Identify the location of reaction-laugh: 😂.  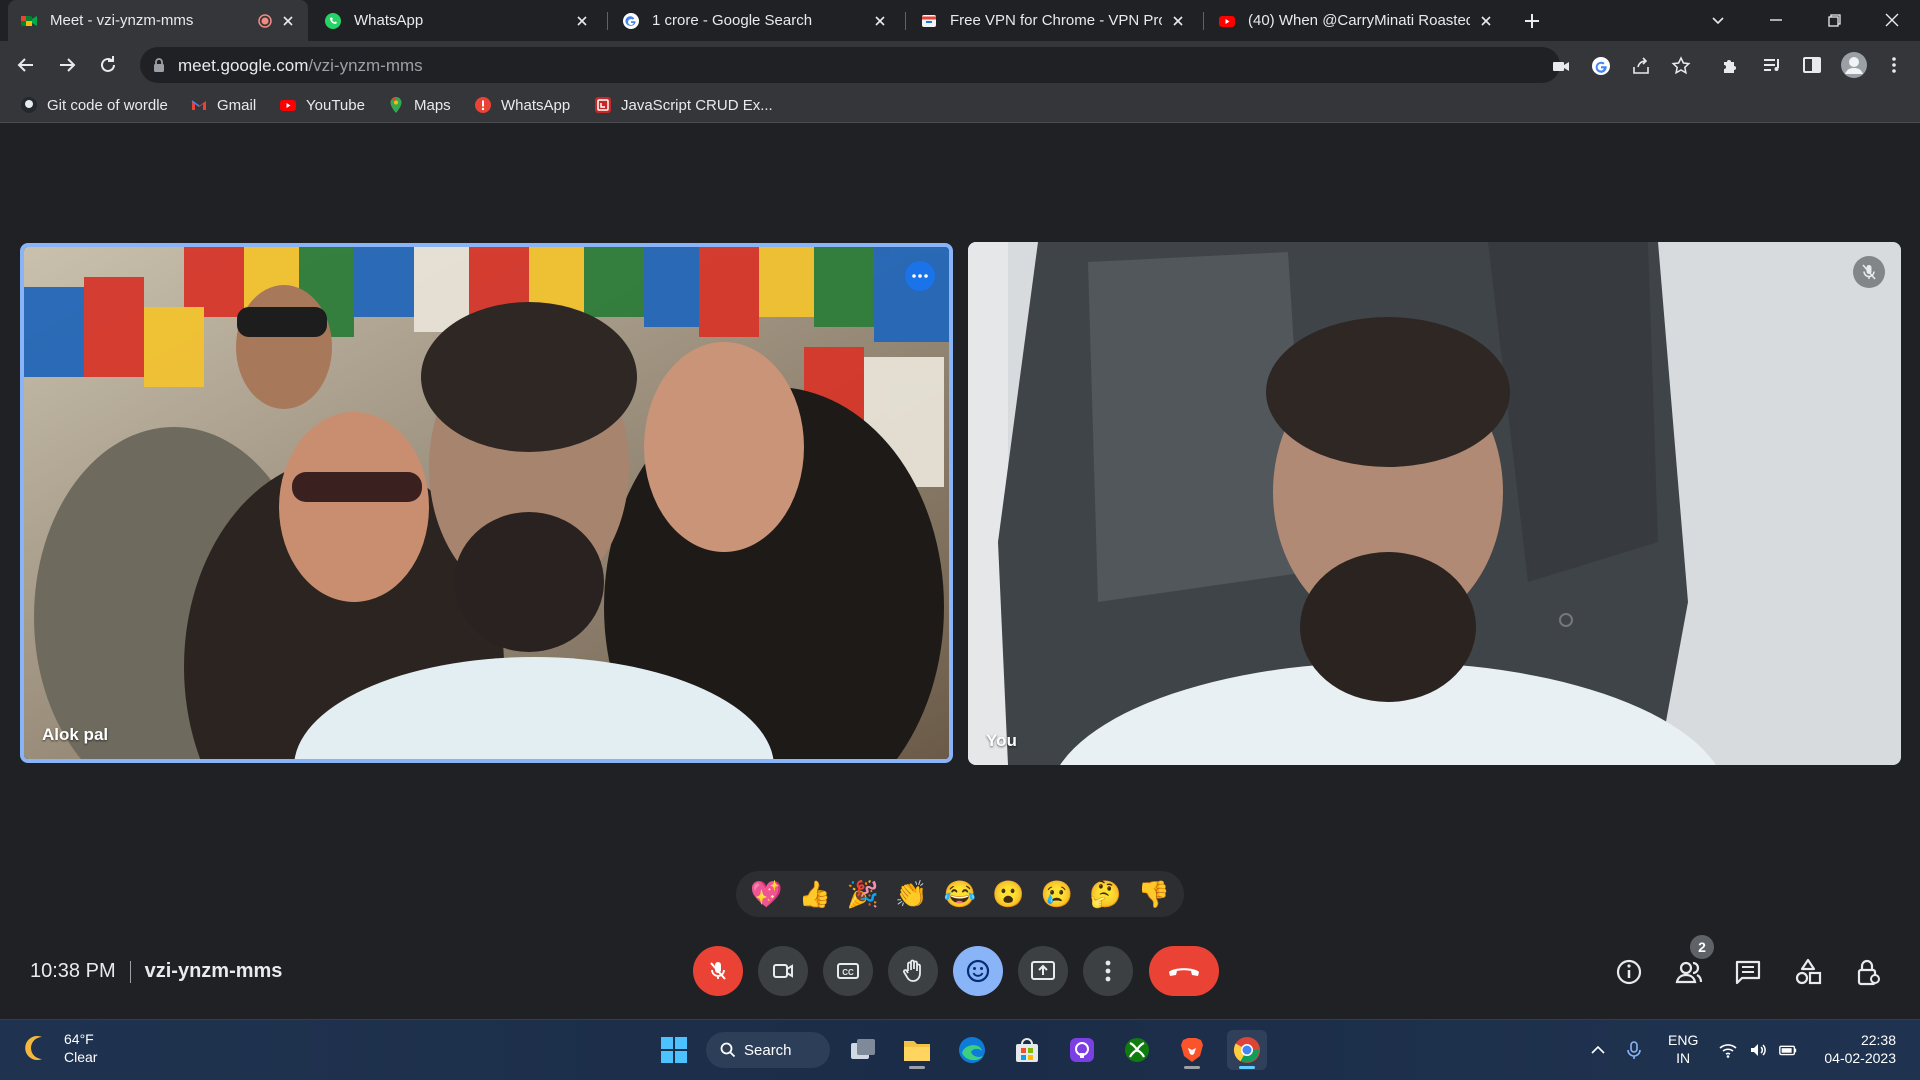
(960, 894).